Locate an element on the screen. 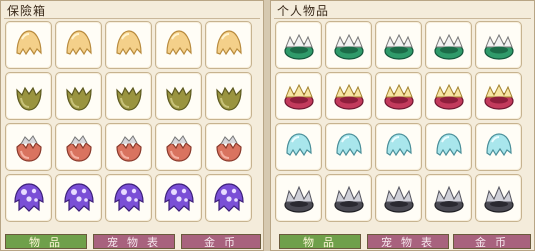 Image resolution: width=535 pixels, height=251 pixels. personal-title: 个人物品 is located at coordinates (303, 11).